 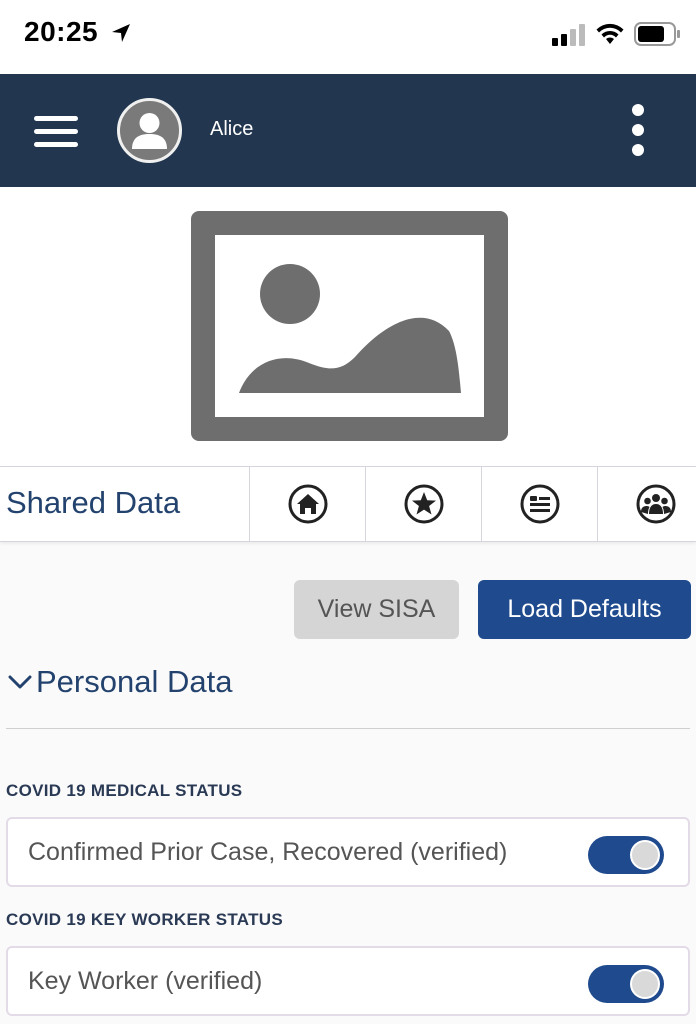 I want to click on field-value: Key Worker (verified), so click(x=145, y=981).